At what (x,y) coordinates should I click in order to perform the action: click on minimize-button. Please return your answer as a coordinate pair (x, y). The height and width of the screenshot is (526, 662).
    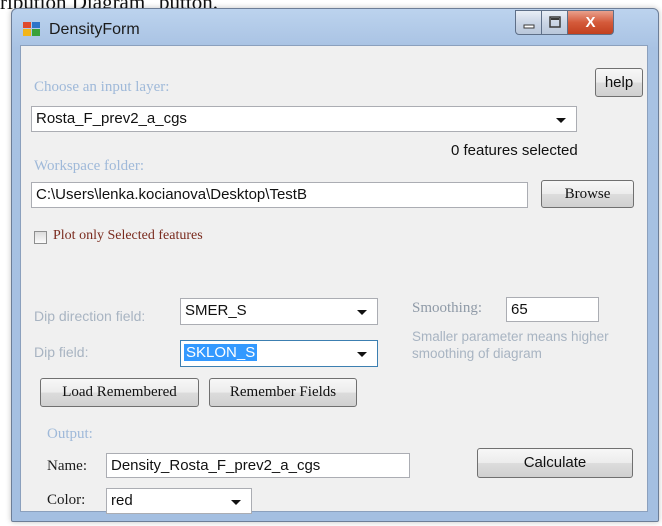
    Looking at the image, I should click on (528, 22).